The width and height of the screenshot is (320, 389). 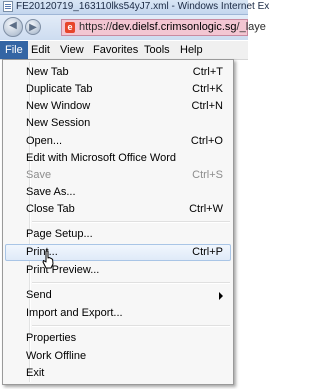 What do you see at coordinates (50, 209) in the screenshot?
I see `menu-item-label: Close Tab` at bounding box center [50, 209].